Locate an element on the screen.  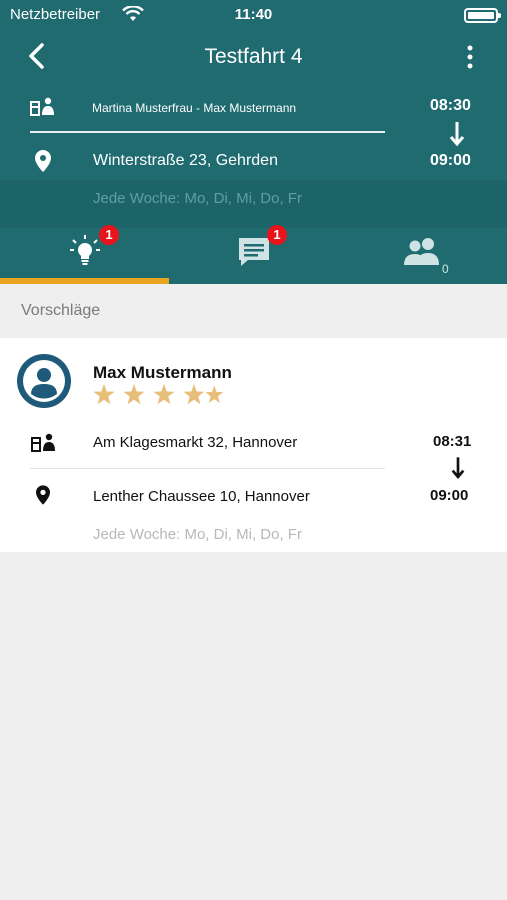
destination-address: Lenther Chaussee 10, Hannover is located at coordinates (201, 496).